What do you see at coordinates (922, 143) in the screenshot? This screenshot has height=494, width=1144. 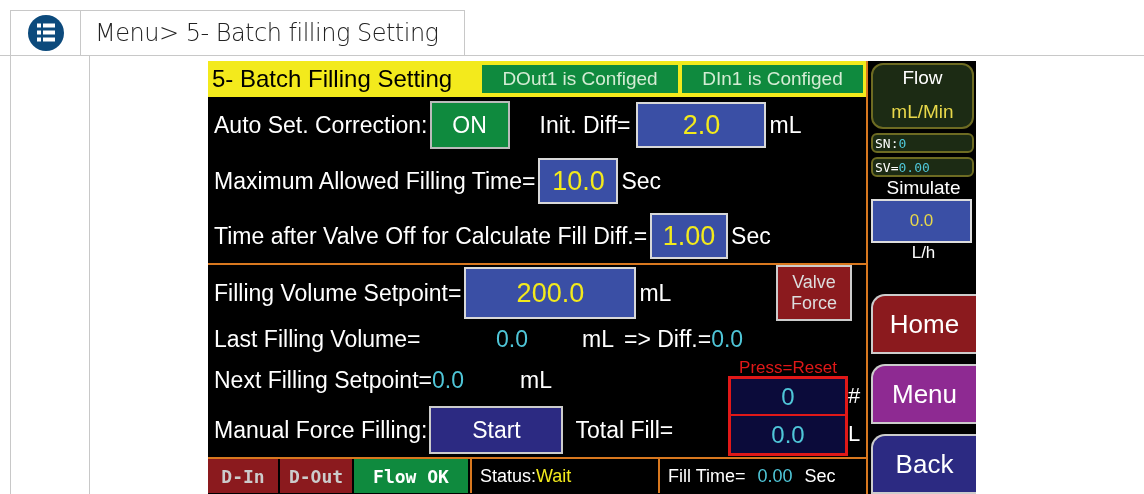 I see `sn-readout: SN:0` at bounding box center [922, 143].